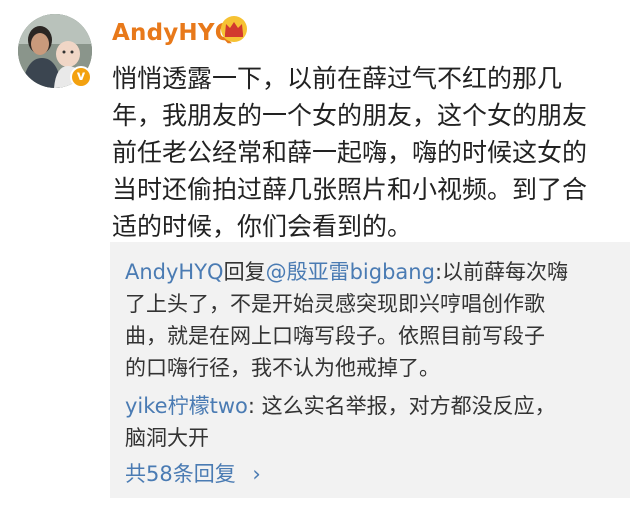  What do you see at coordinates (173, 33) in the screenshot?
I see `author-username: AndyHYQ` at bounding box center [173, 33].